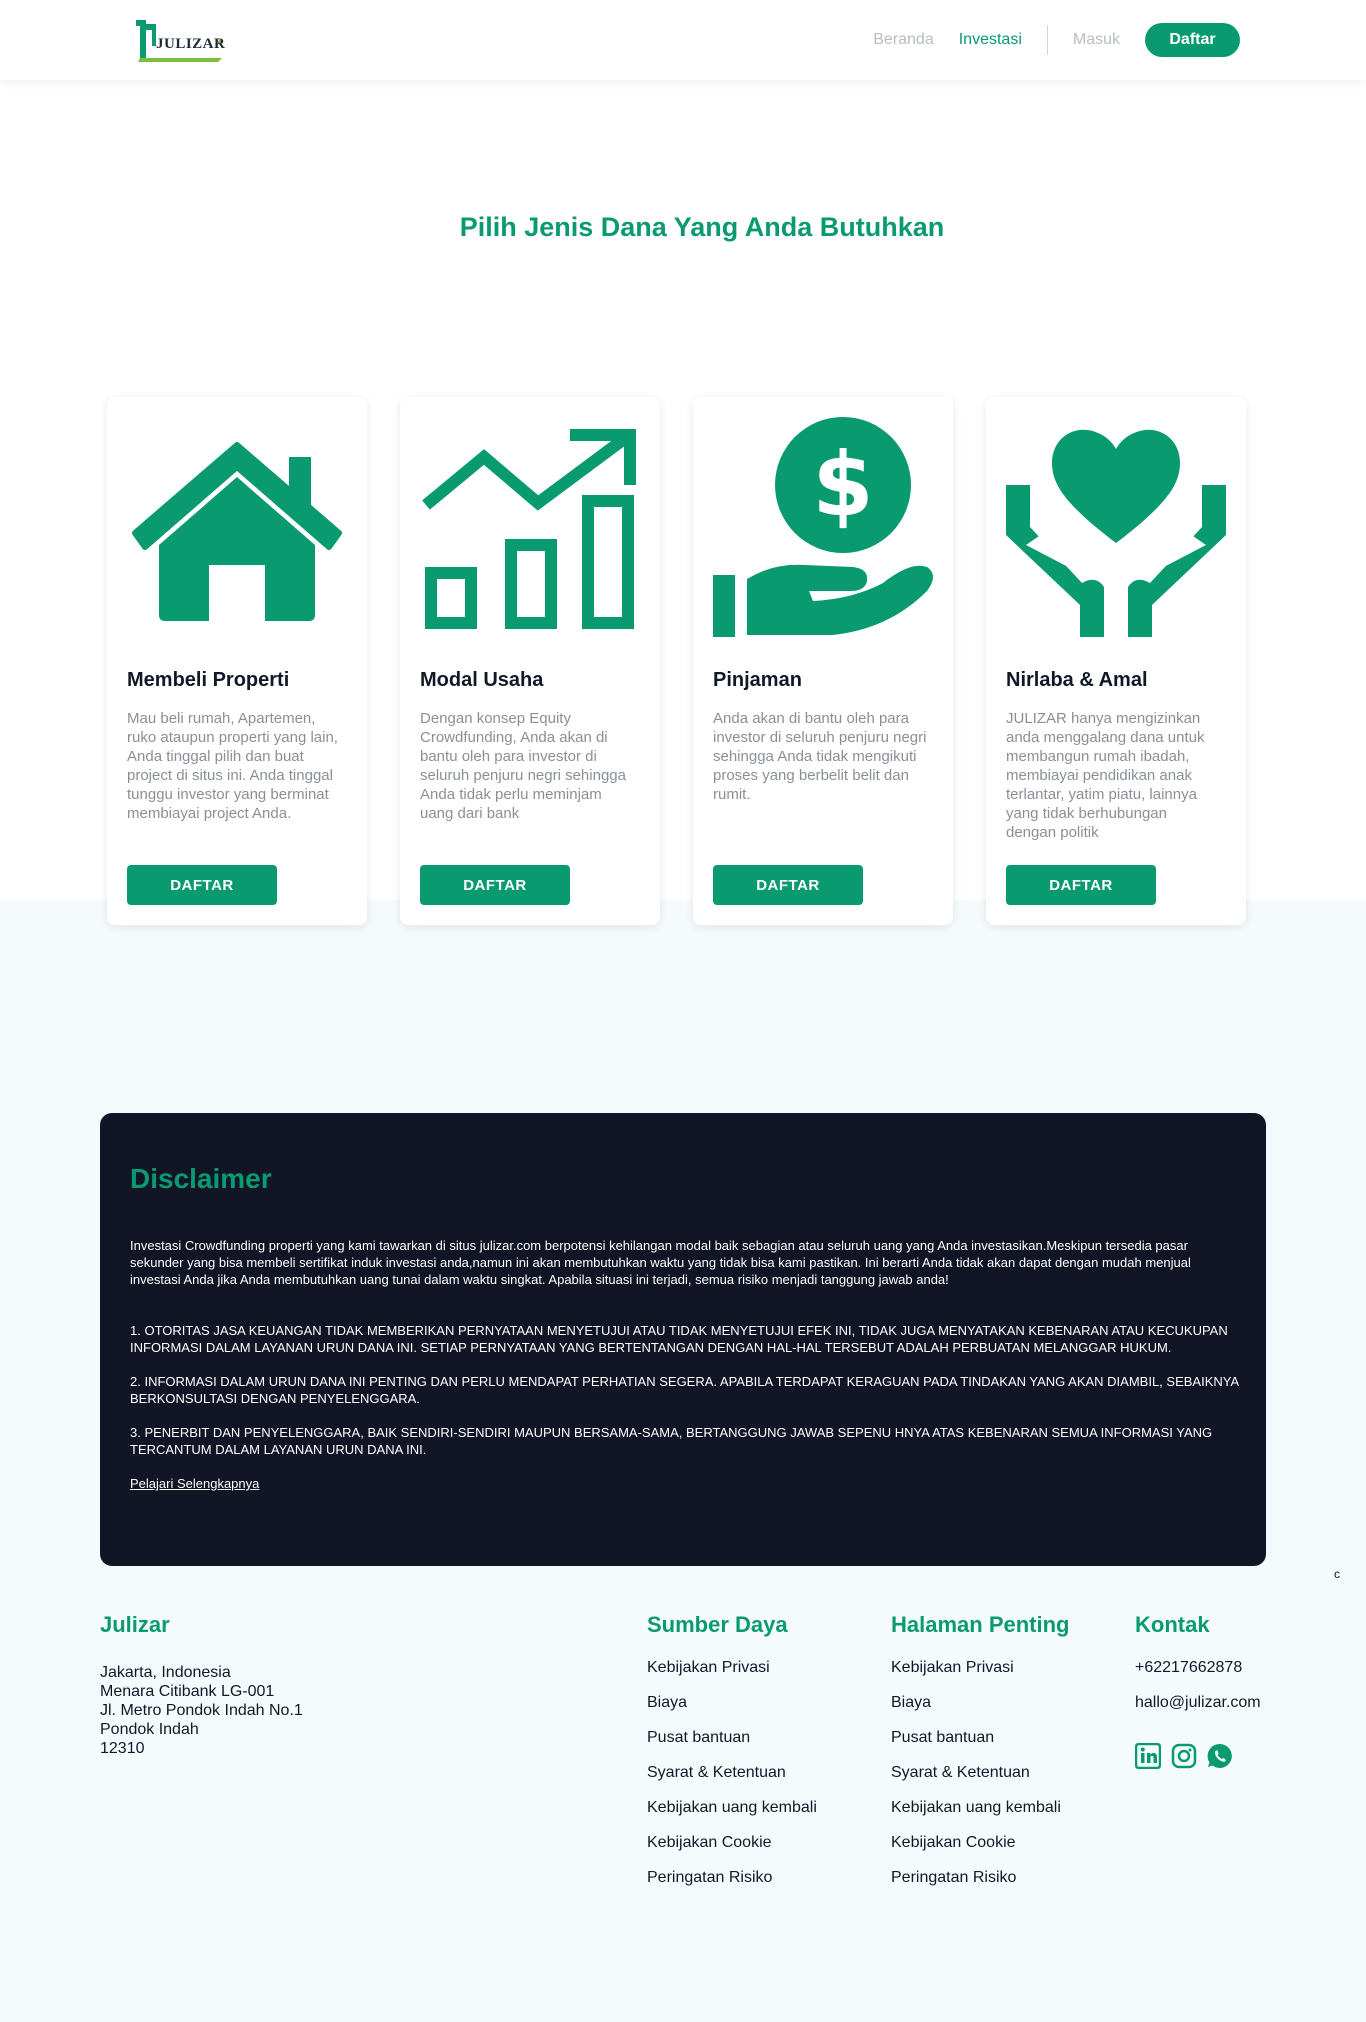  Describe the element at coordinates (122, 1748) in the screenshot. I see `address-line: 12310` at that location.